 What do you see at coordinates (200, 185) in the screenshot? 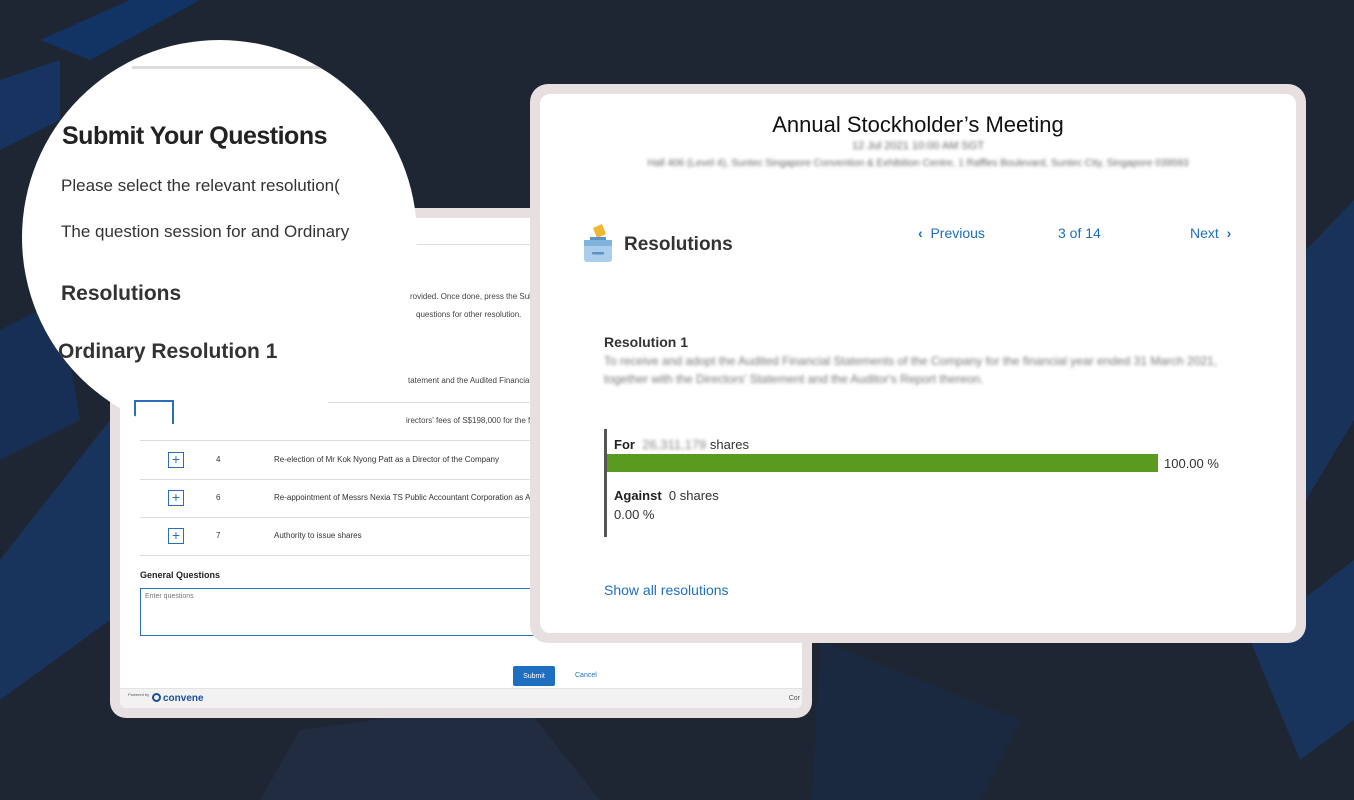
I see `instructions-zoomed-1: Please select the relevant resolution(` at bounding box center [200, 185].